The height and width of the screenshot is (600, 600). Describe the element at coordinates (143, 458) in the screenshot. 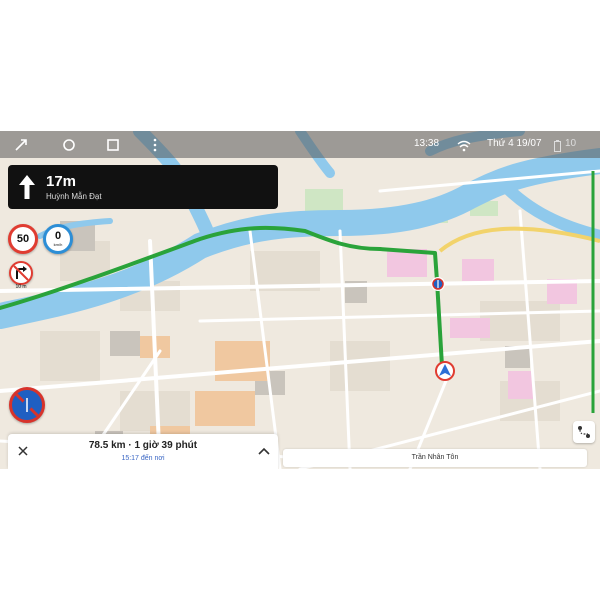

I see `trip-eta: 15:17 đến nơi` at that location.